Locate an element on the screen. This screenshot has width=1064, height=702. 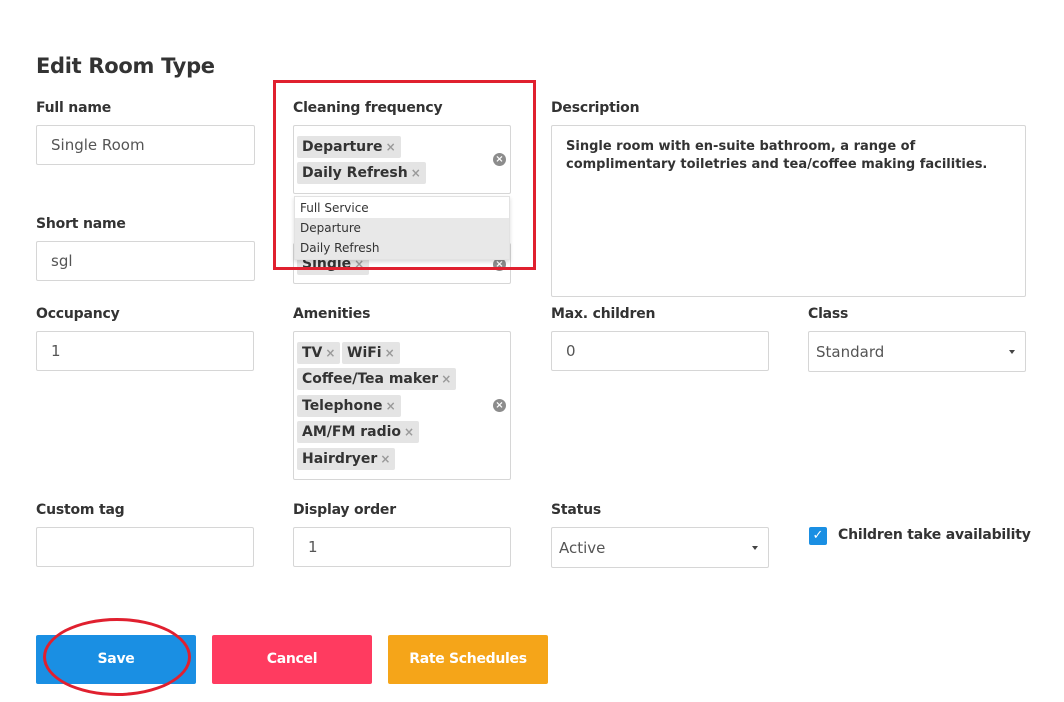
save-button: Save is located at coordinates (116, 659).